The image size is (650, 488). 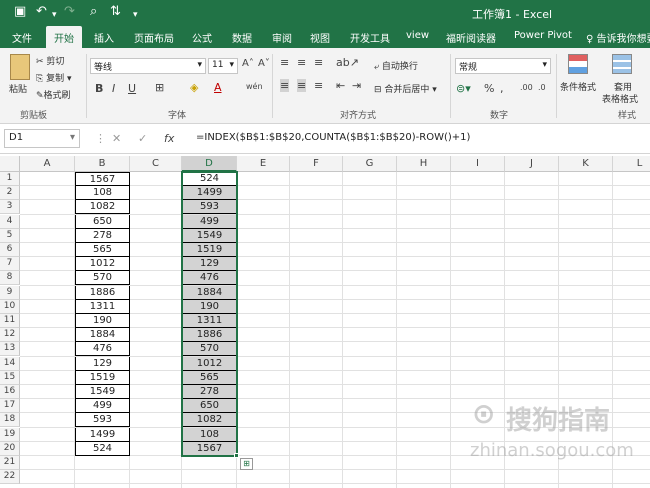 I want to click on cell-d16: 278, so click(x=209, y=392).